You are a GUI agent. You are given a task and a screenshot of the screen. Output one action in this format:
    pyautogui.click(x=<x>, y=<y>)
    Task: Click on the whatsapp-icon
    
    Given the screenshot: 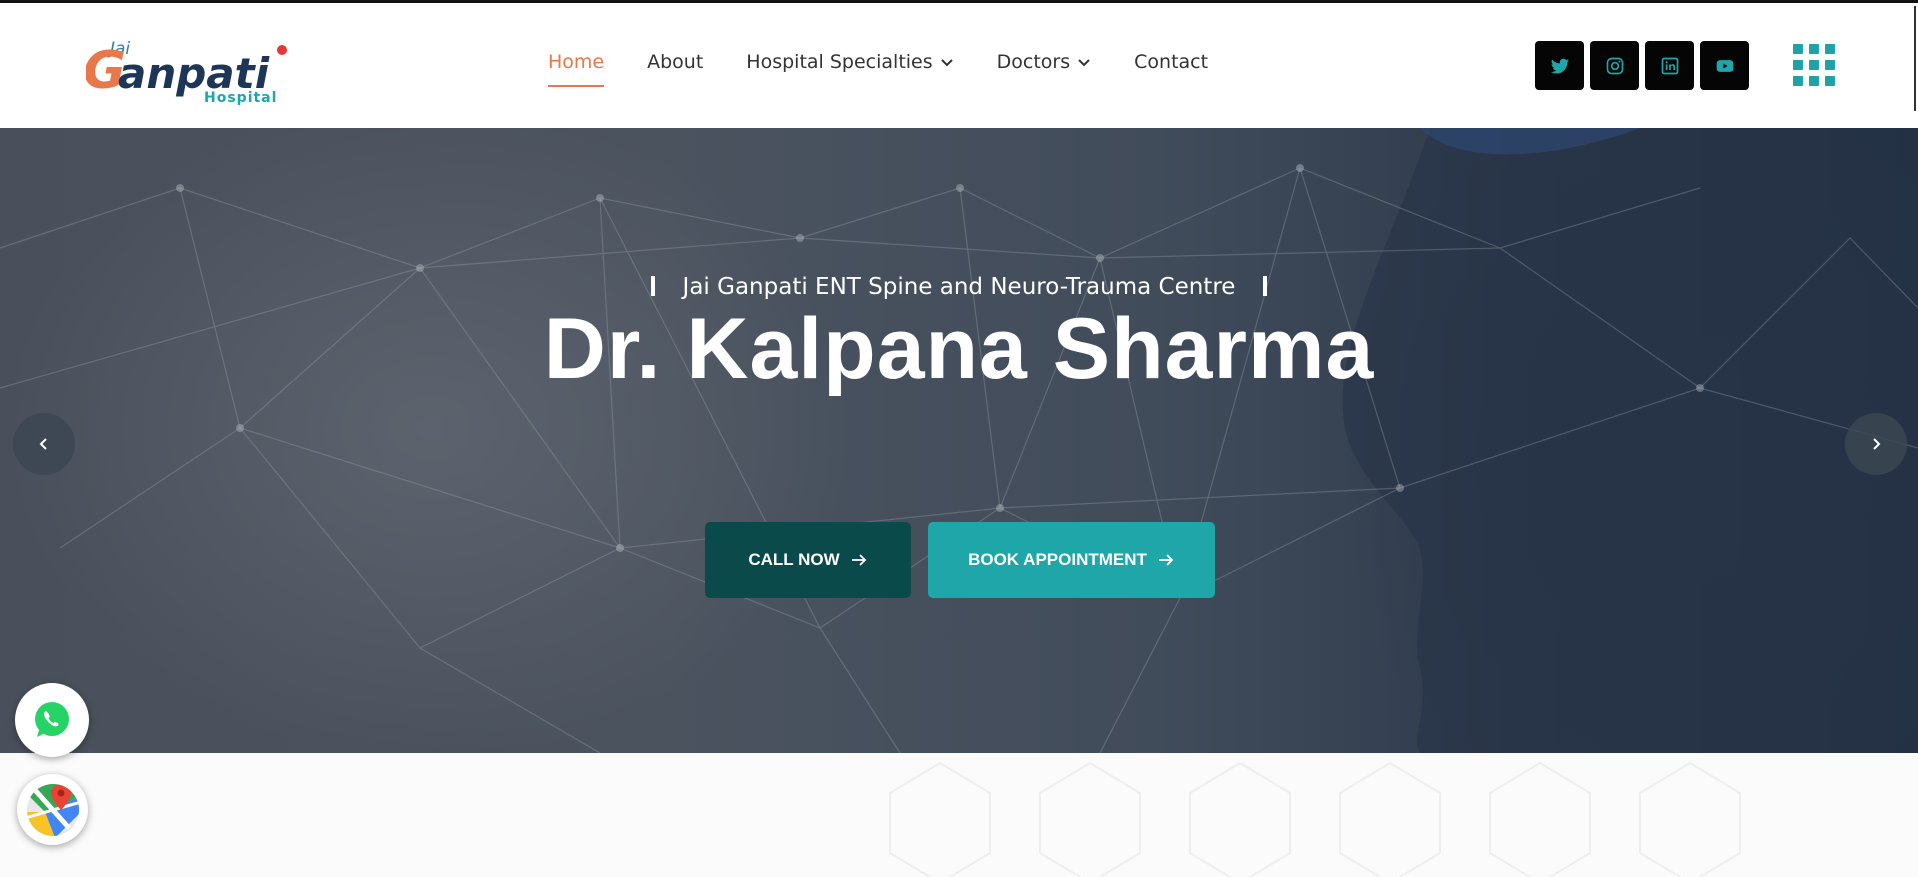 What is the action you would take?
    pyautogui.click(x=52, y=719)
    